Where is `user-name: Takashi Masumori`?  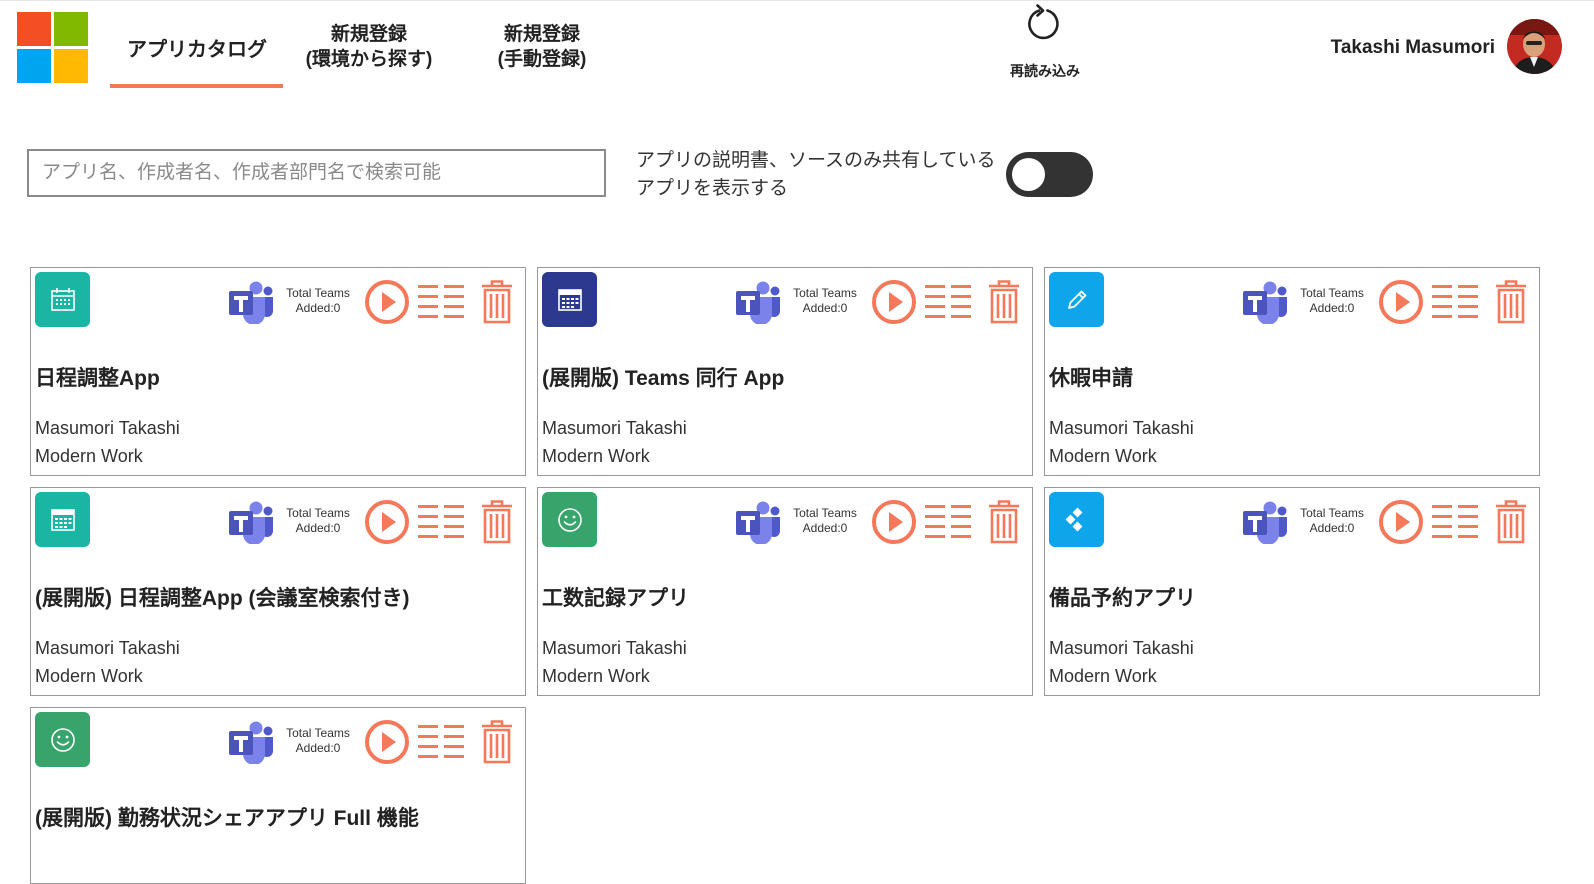 user-name: Takashi Masumori is located at coordinates (1412, 47).